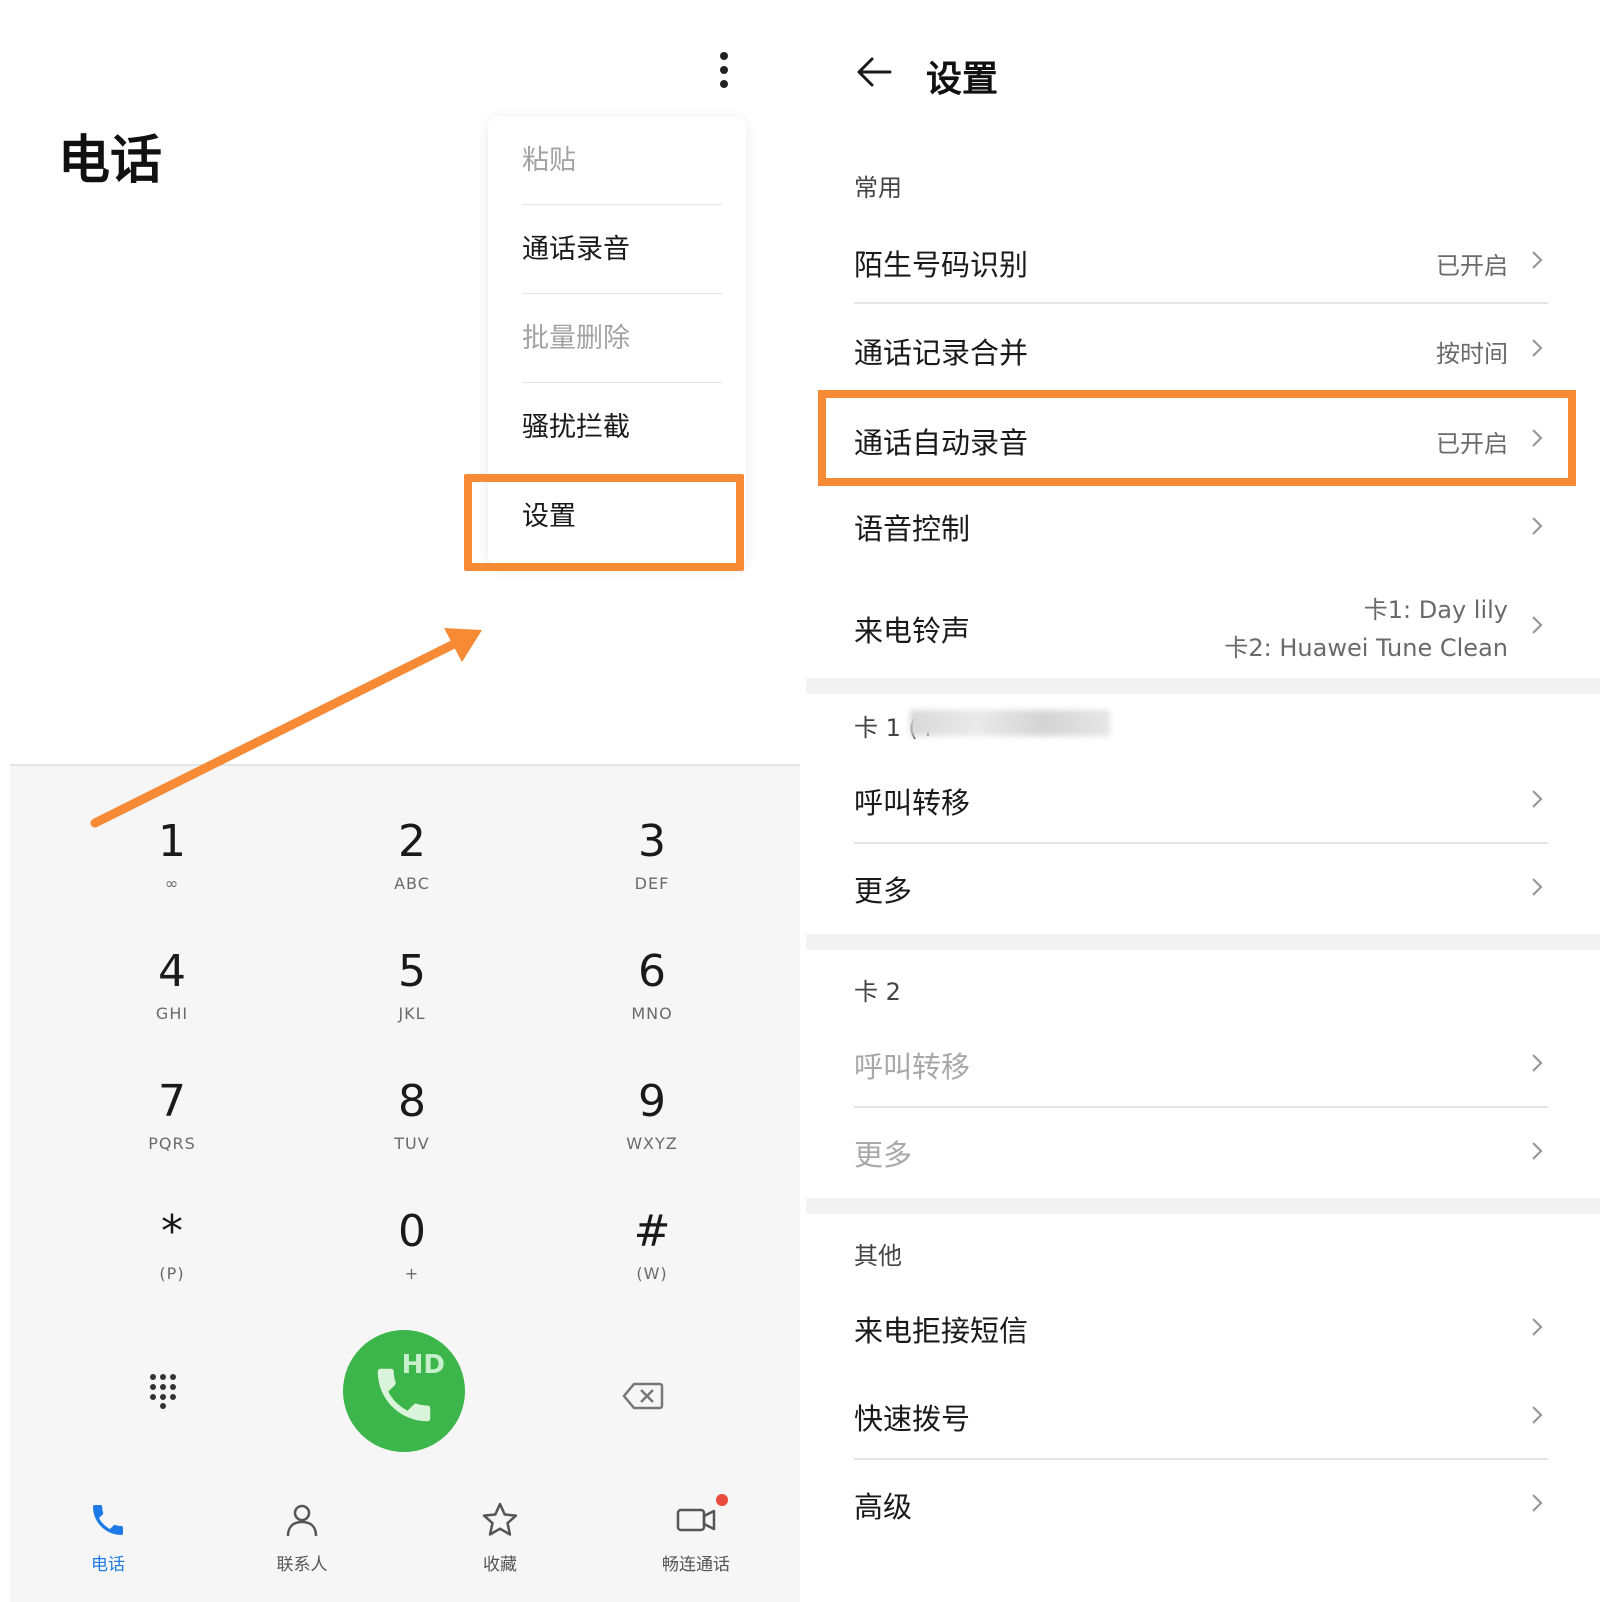 This screenshot has height=1602, width=1600. What do you see at coordinates (652, 841) in the screenshot?
I see `key-digit: 3` at bounding box center [652, 841].